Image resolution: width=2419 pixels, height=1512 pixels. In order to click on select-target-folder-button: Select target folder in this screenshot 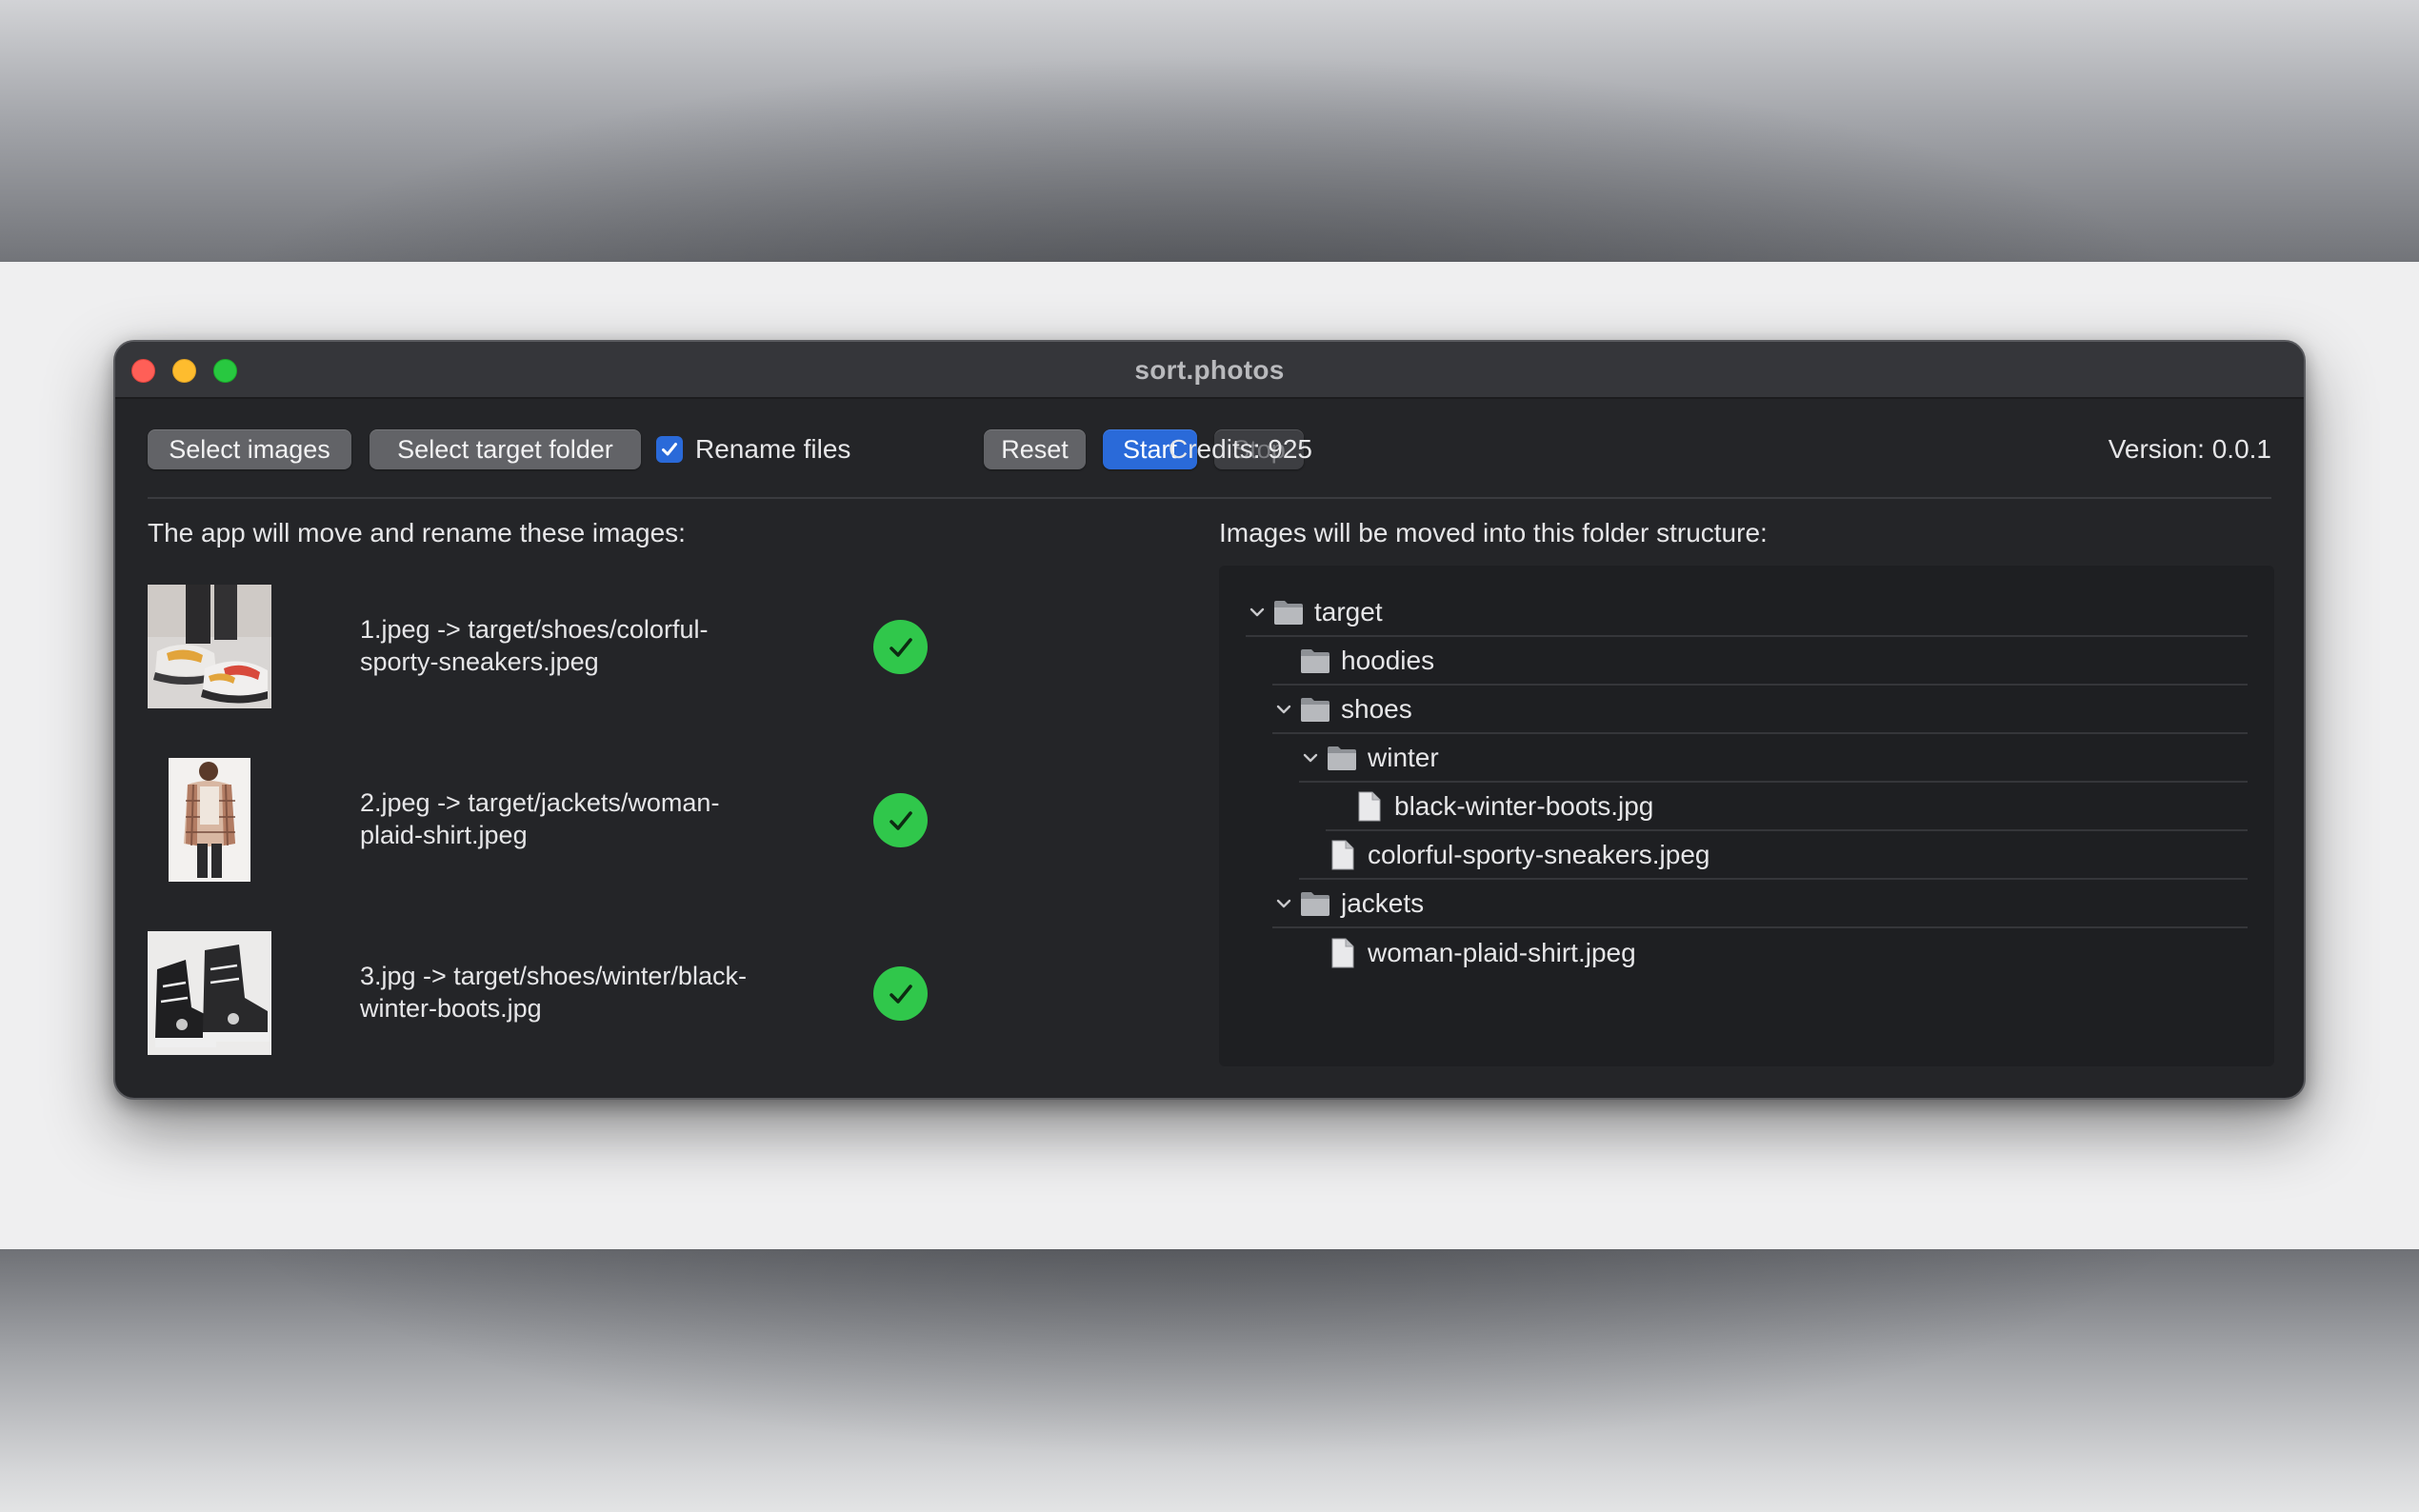, I will do `click(505, 449)`.